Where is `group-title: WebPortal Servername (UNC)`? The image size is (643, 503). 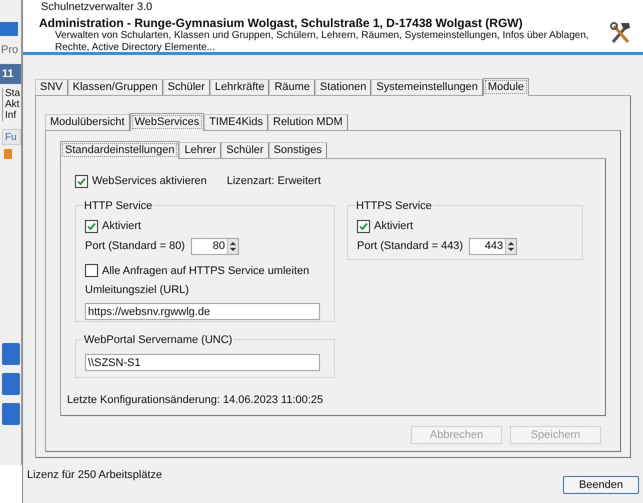
group-title: WebPortal Servername (UNC) is located at coordinates (158, 340).